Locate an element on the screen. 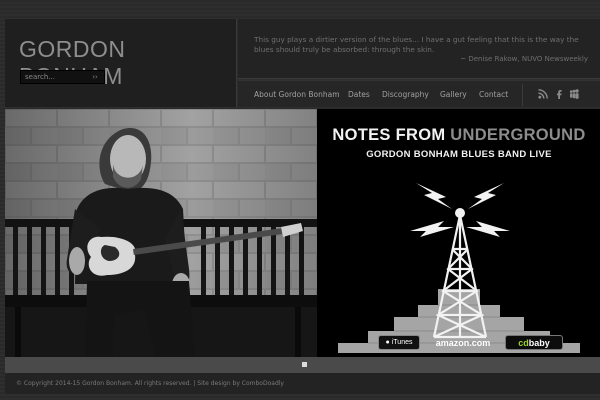  nav-item-dates: Dates is located at coordinates (359, 94).